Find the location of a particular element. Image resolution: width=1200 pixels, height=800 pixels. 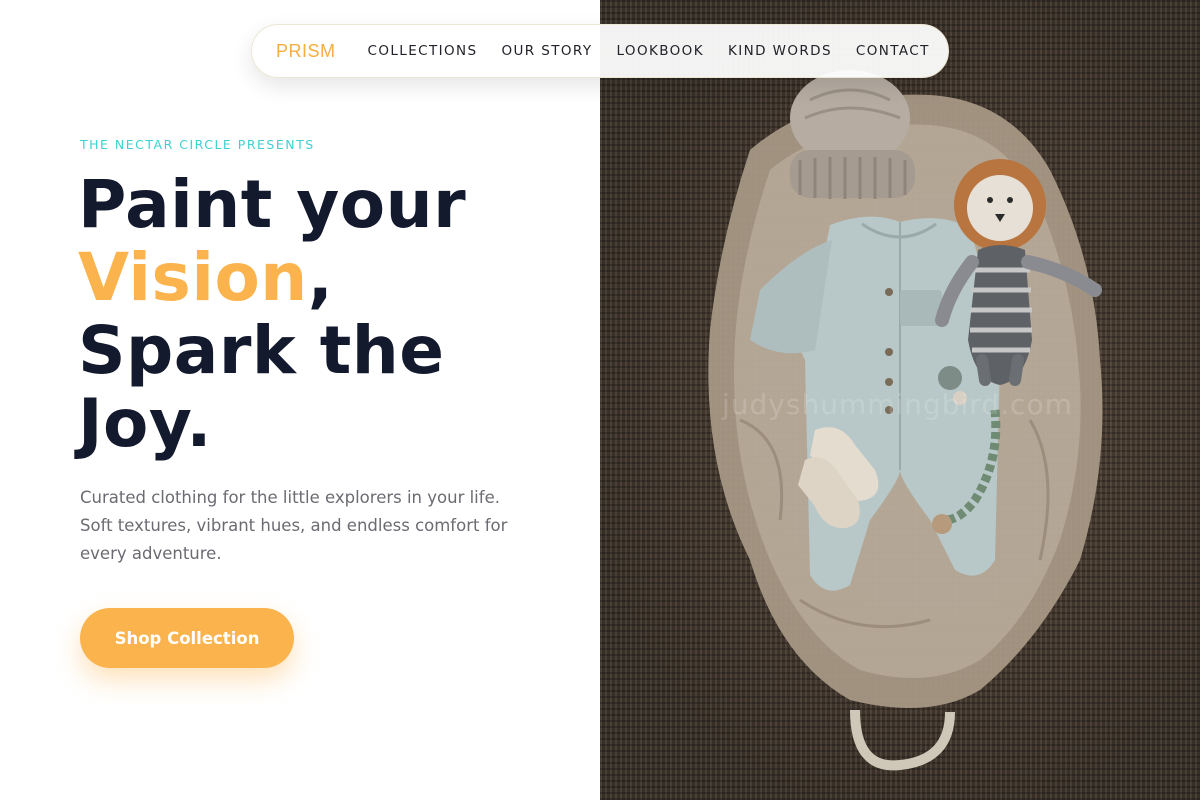

headline-line-2: Vision, is located at coordinates (328, 277).